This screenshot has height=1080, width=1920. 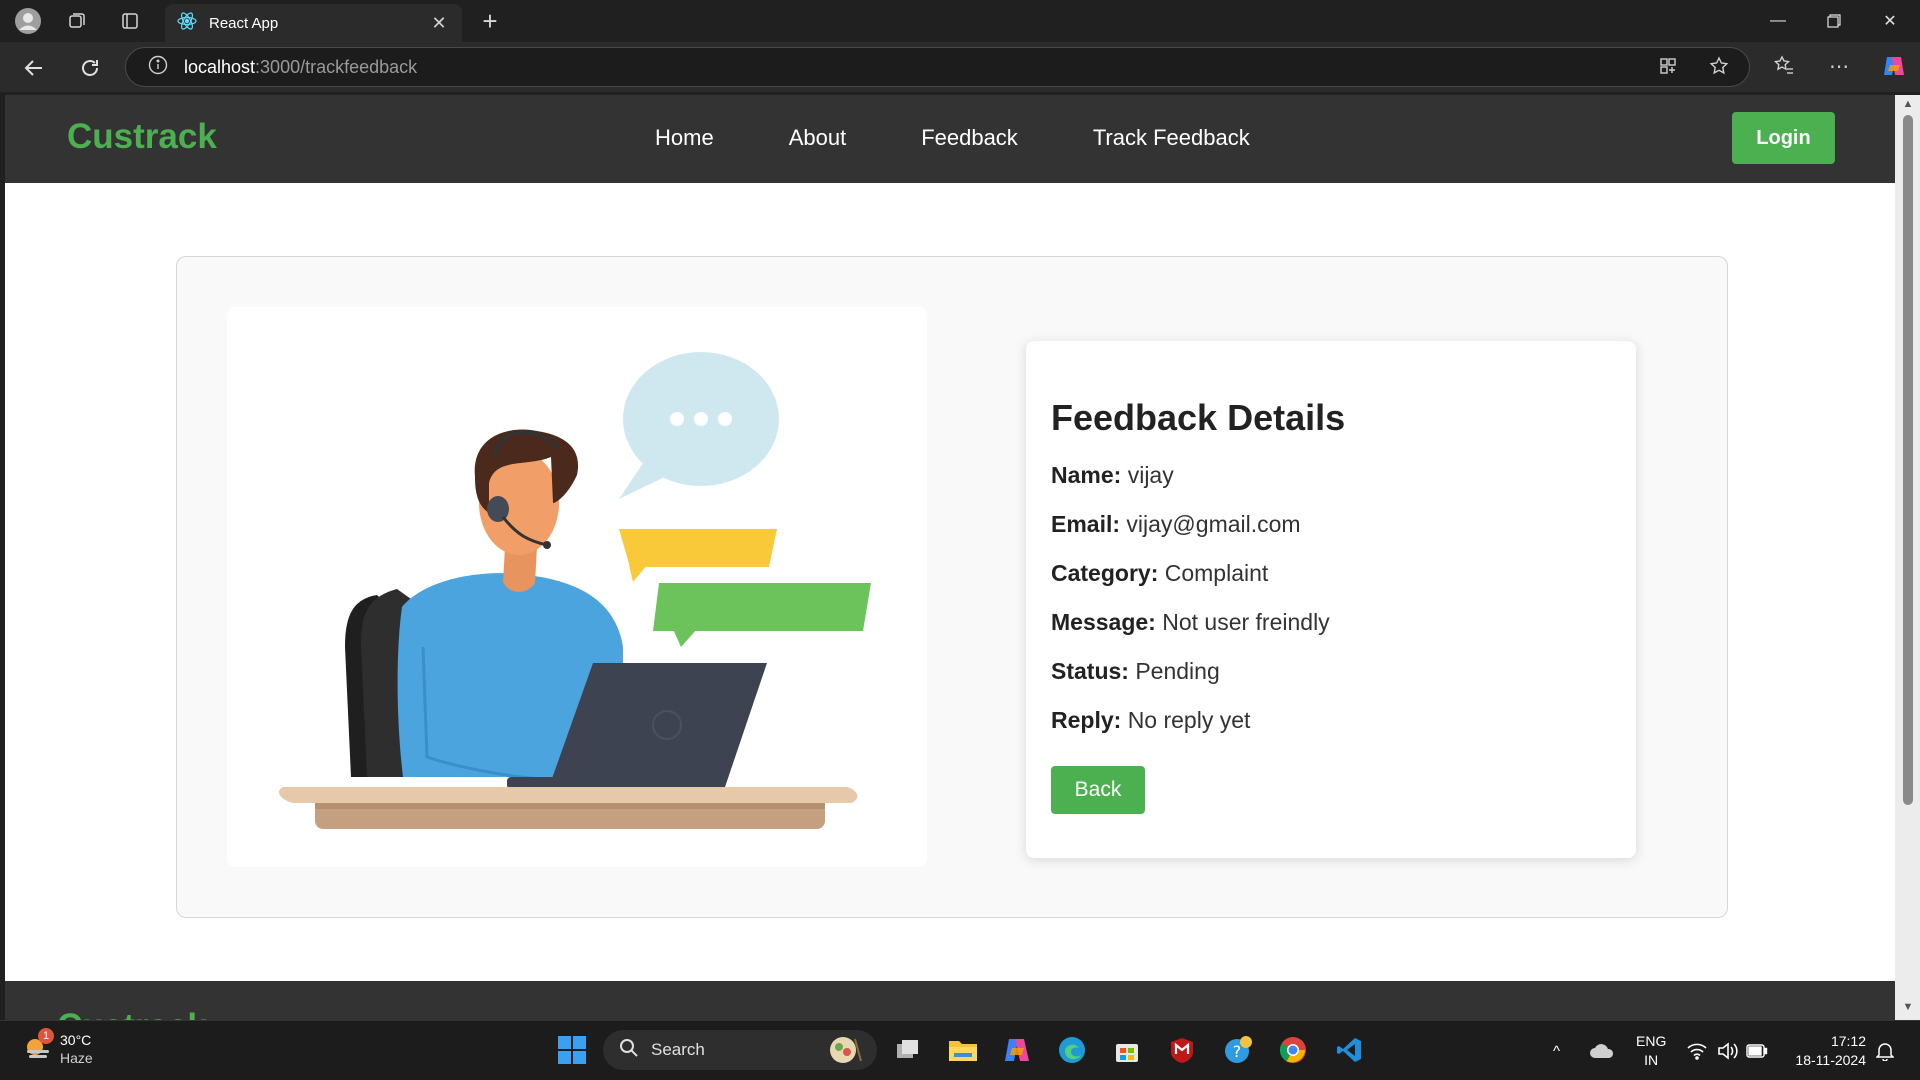 I want to click on browser-tab-active: React App ✕, so click(x=313, y=23).